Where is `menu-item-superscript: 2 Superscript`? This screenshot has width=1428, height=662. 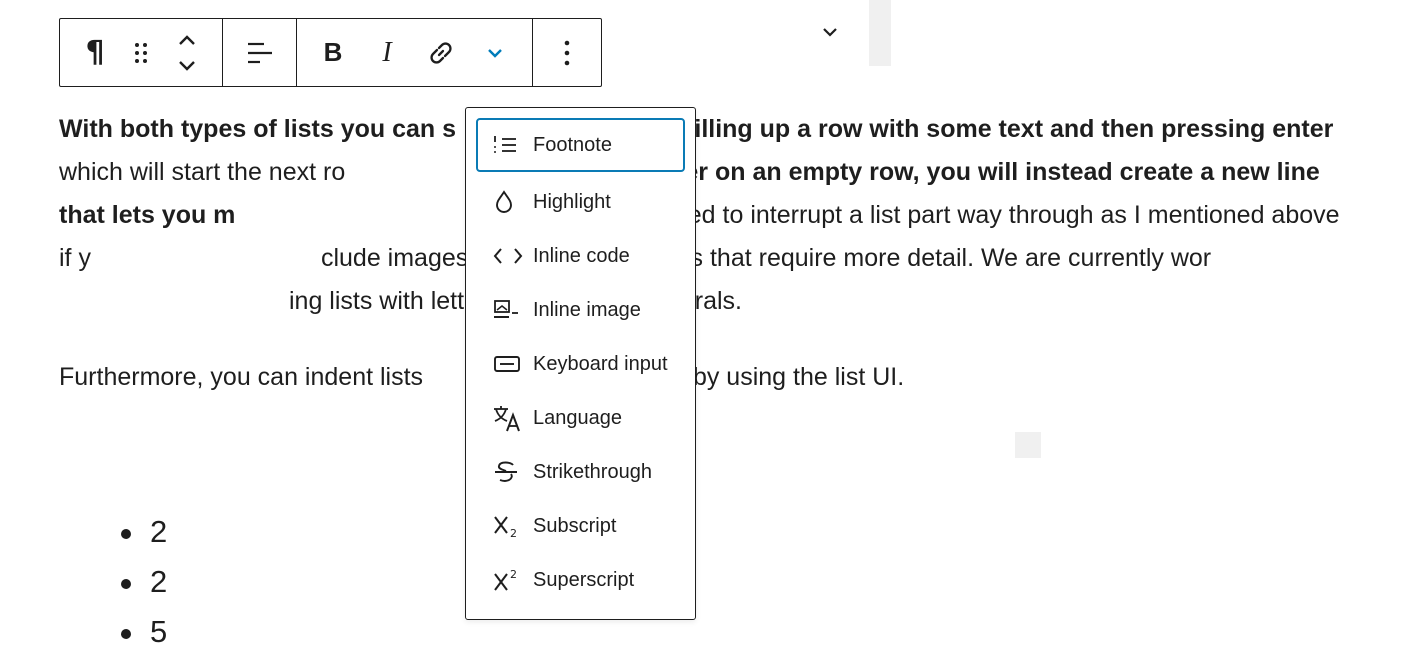 menu-item-superscript: 2 Superscript is located at coordinates (580, 580).